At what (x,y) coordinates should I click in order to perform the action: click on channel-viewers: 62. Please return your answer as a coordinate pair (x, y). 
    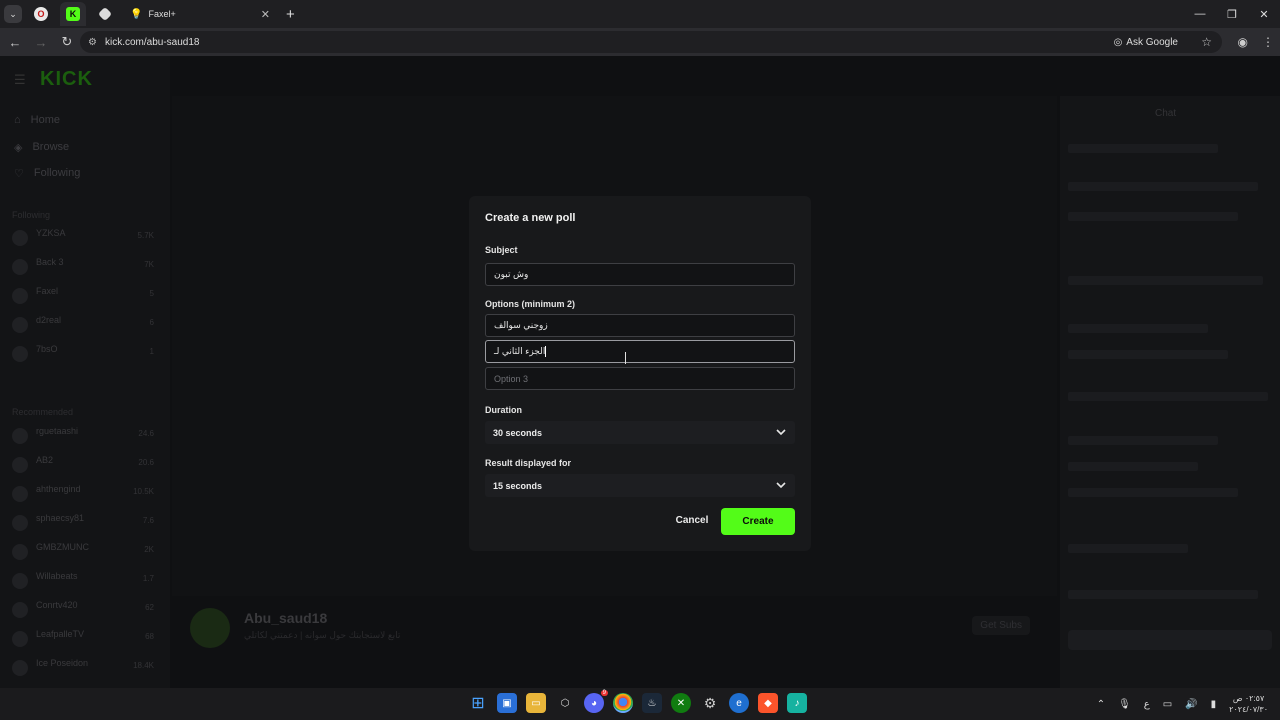
    Looking at the image, I should click on (149, 607).